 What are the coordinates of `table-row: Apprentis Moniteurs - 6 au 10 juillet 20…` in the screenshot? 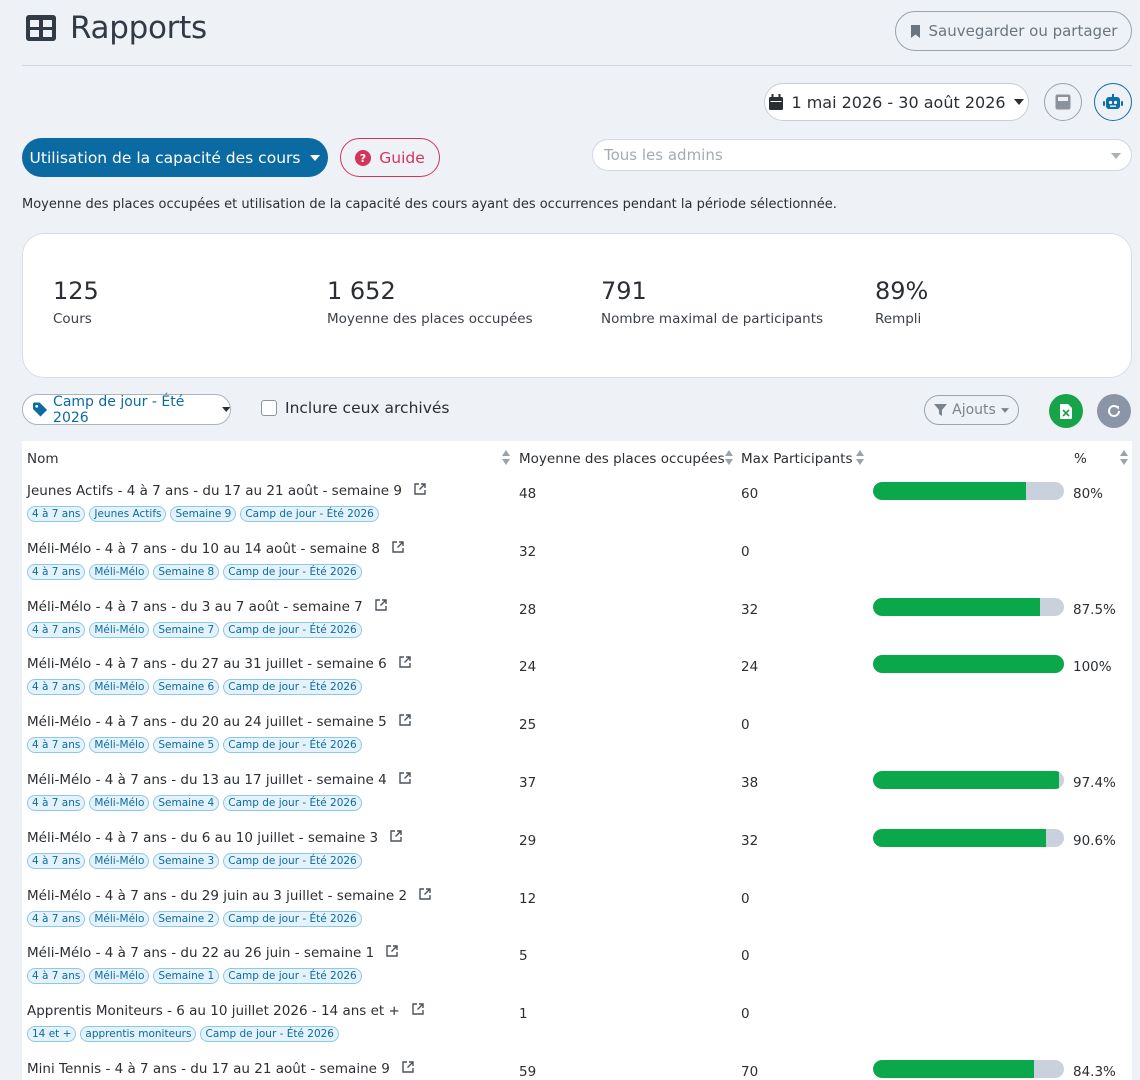 It's located at (577, 1025).